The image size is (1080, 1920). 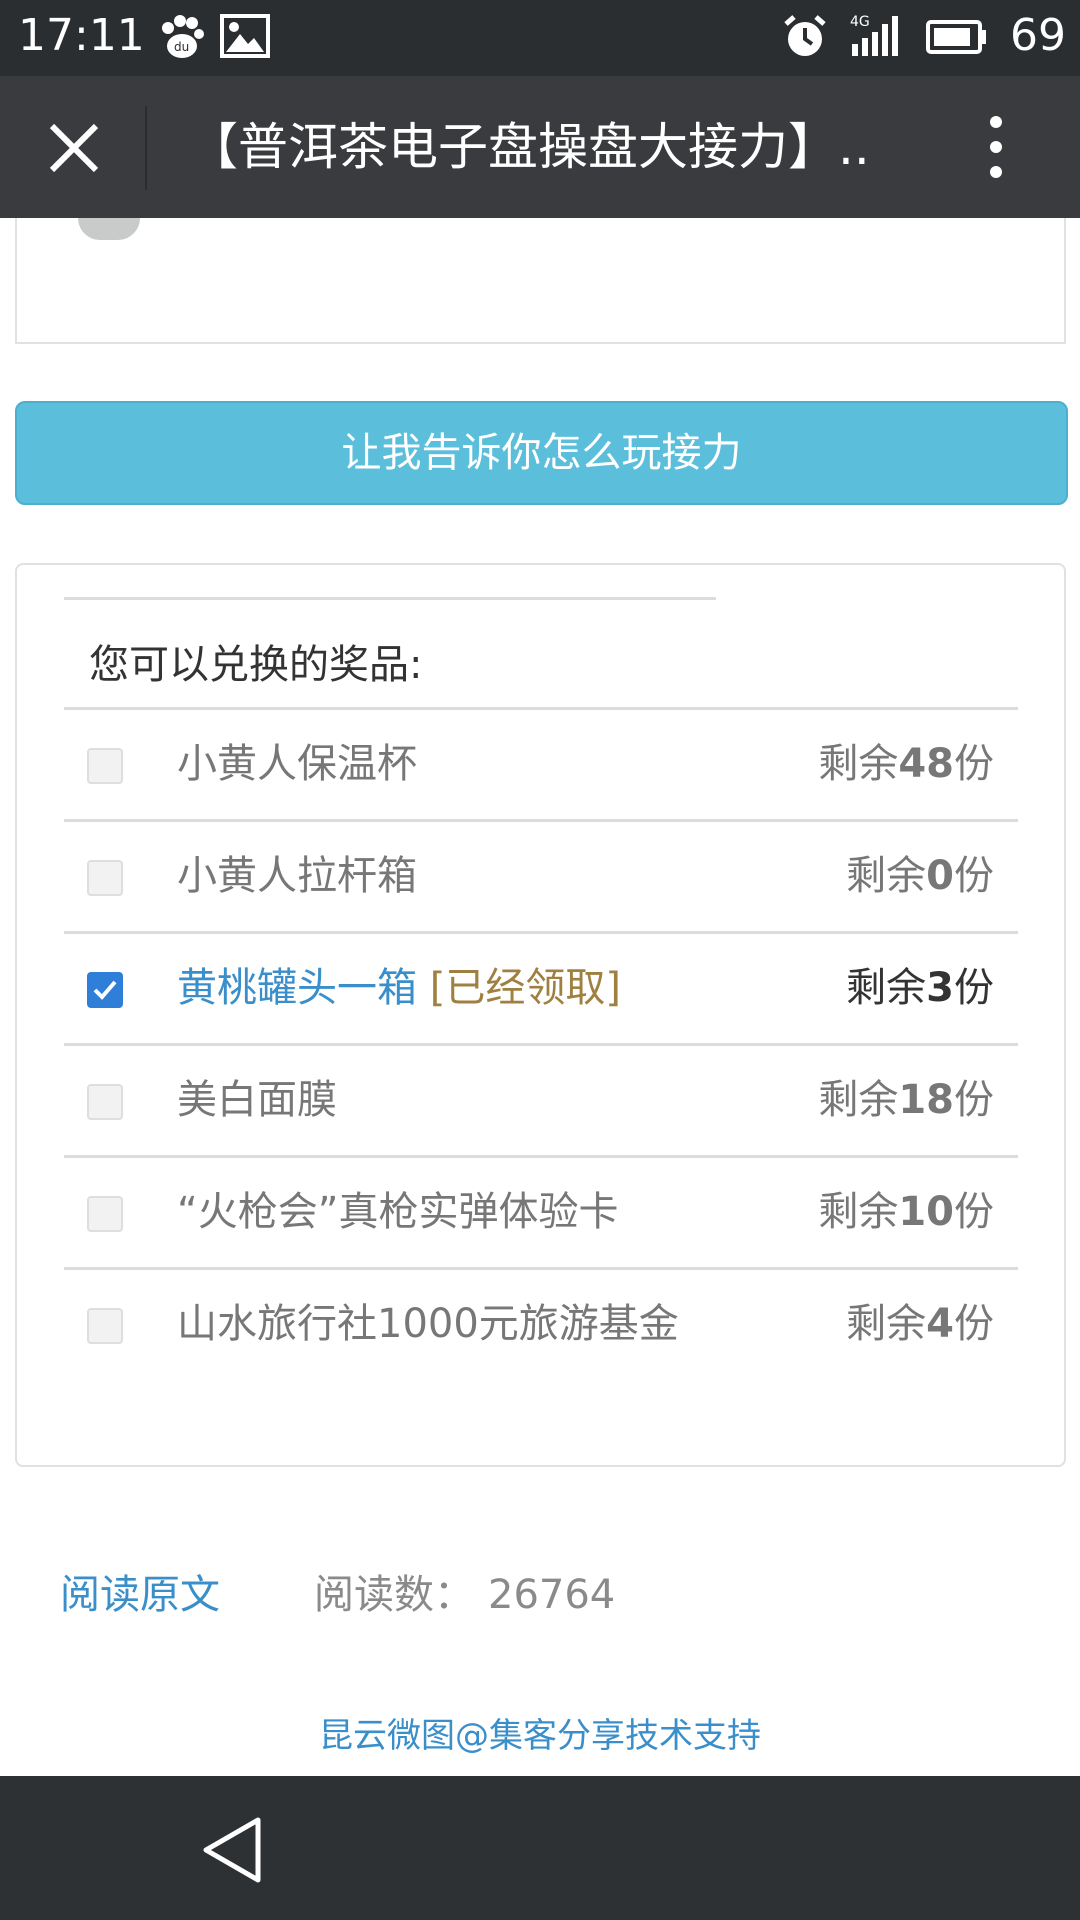 I want to click on battery-icon, so click(x=957, y=39).